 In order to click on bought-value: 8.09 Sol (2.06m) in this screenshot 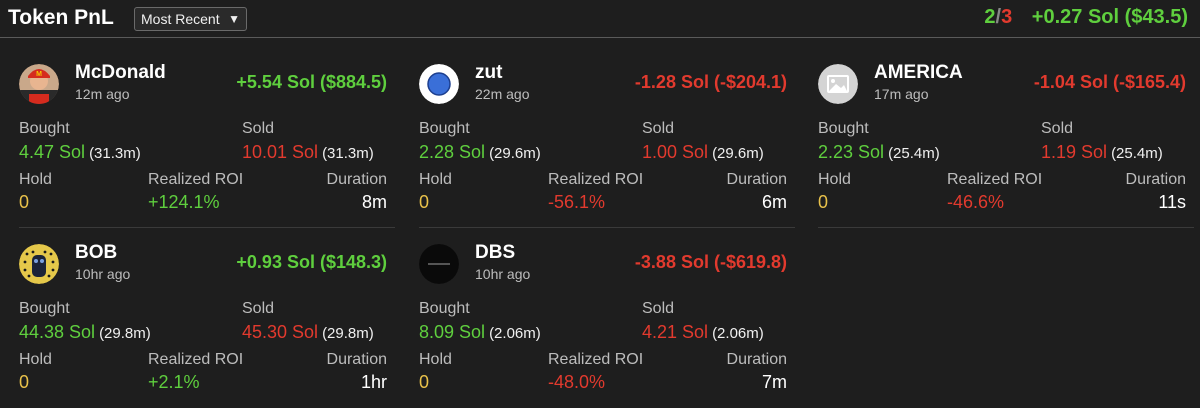, I will do `click(480, 332)`.